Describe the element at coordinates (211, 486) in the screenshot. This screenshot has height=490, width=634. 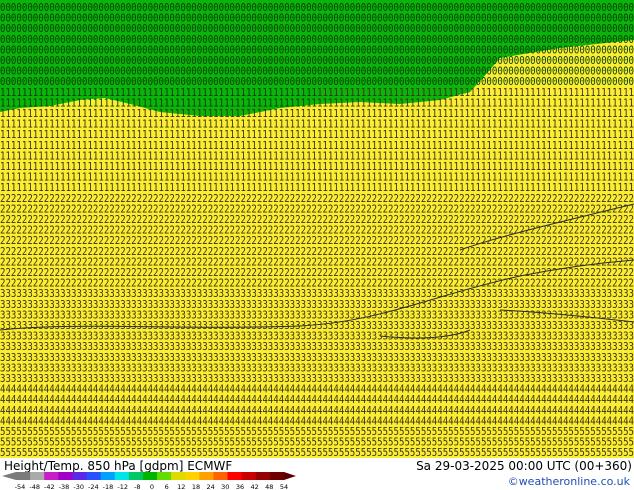
I see `scale-tick-label: 24` at that location.